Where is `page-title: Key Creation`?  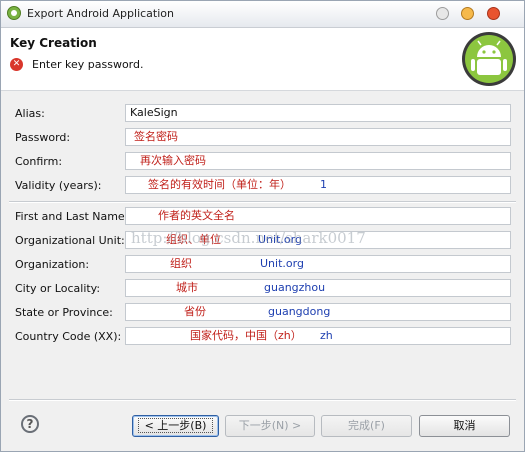 page-title: Key Creation is located at coordinates (53, 43).